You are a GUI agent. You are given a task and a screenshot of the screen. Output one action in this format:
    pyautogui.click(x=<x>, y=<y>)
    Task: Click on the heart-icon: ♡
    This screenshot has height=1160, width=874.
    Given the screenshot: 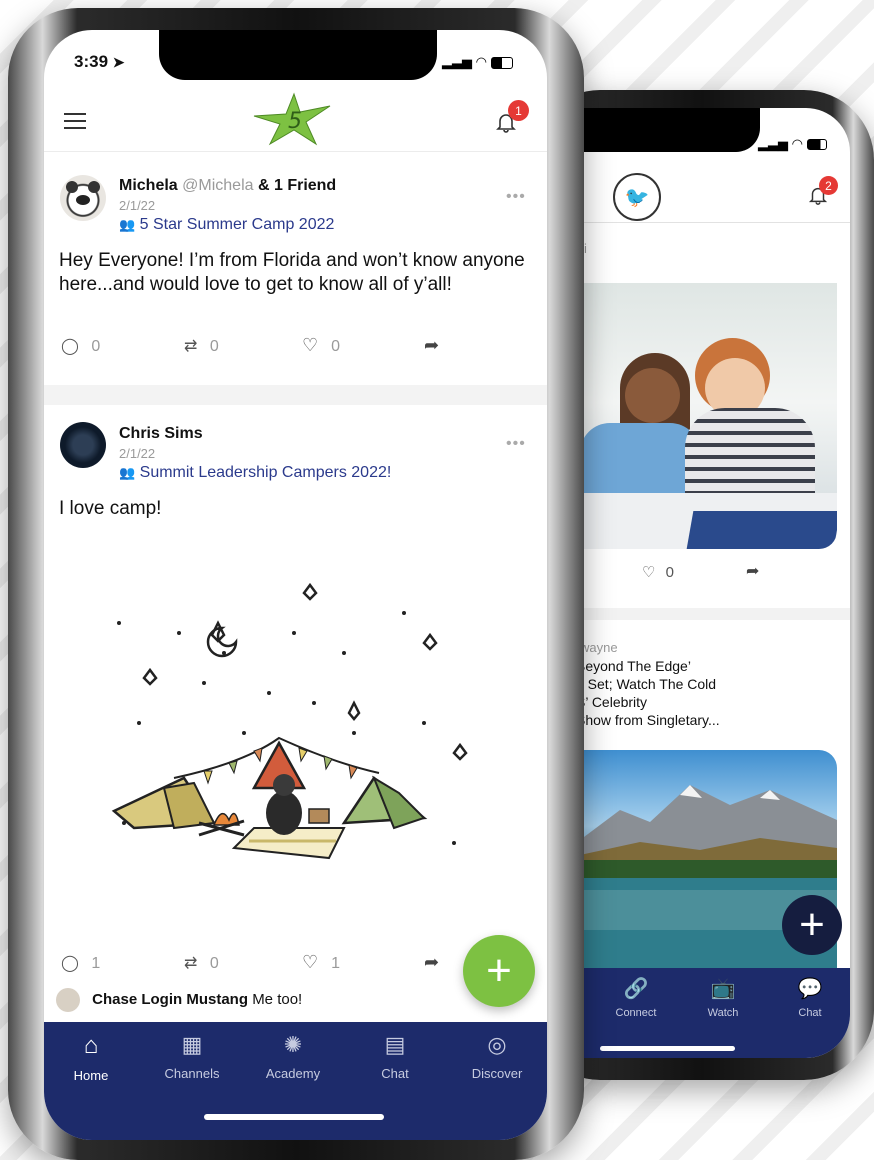 What is the action you would take?
    pyautogui.click(x=649, y=572)
    